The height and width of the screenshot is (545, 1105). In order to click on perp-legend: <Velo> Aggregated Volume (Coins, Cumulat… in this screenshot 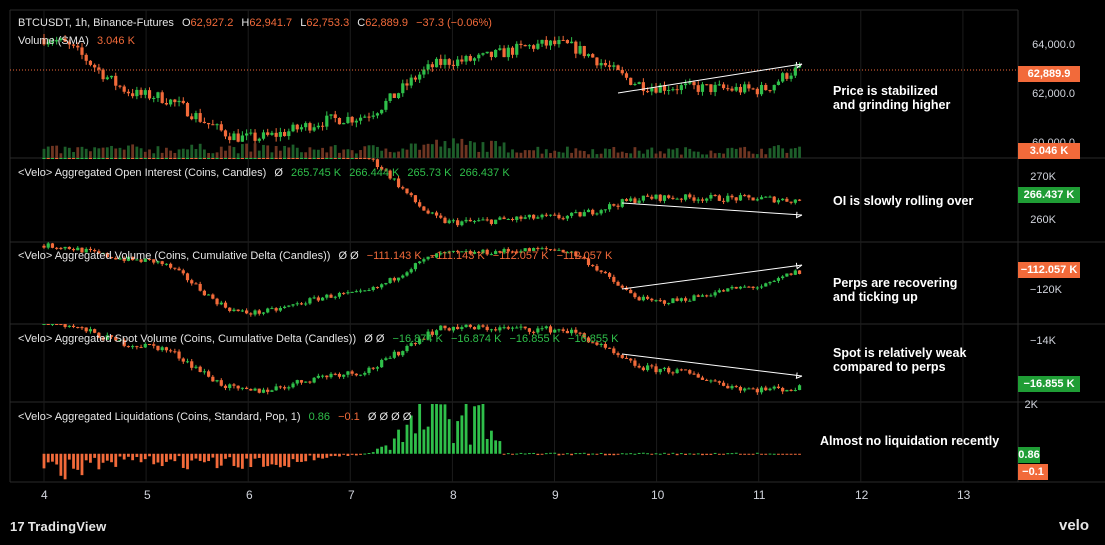, I will do `click(317, 256)`.